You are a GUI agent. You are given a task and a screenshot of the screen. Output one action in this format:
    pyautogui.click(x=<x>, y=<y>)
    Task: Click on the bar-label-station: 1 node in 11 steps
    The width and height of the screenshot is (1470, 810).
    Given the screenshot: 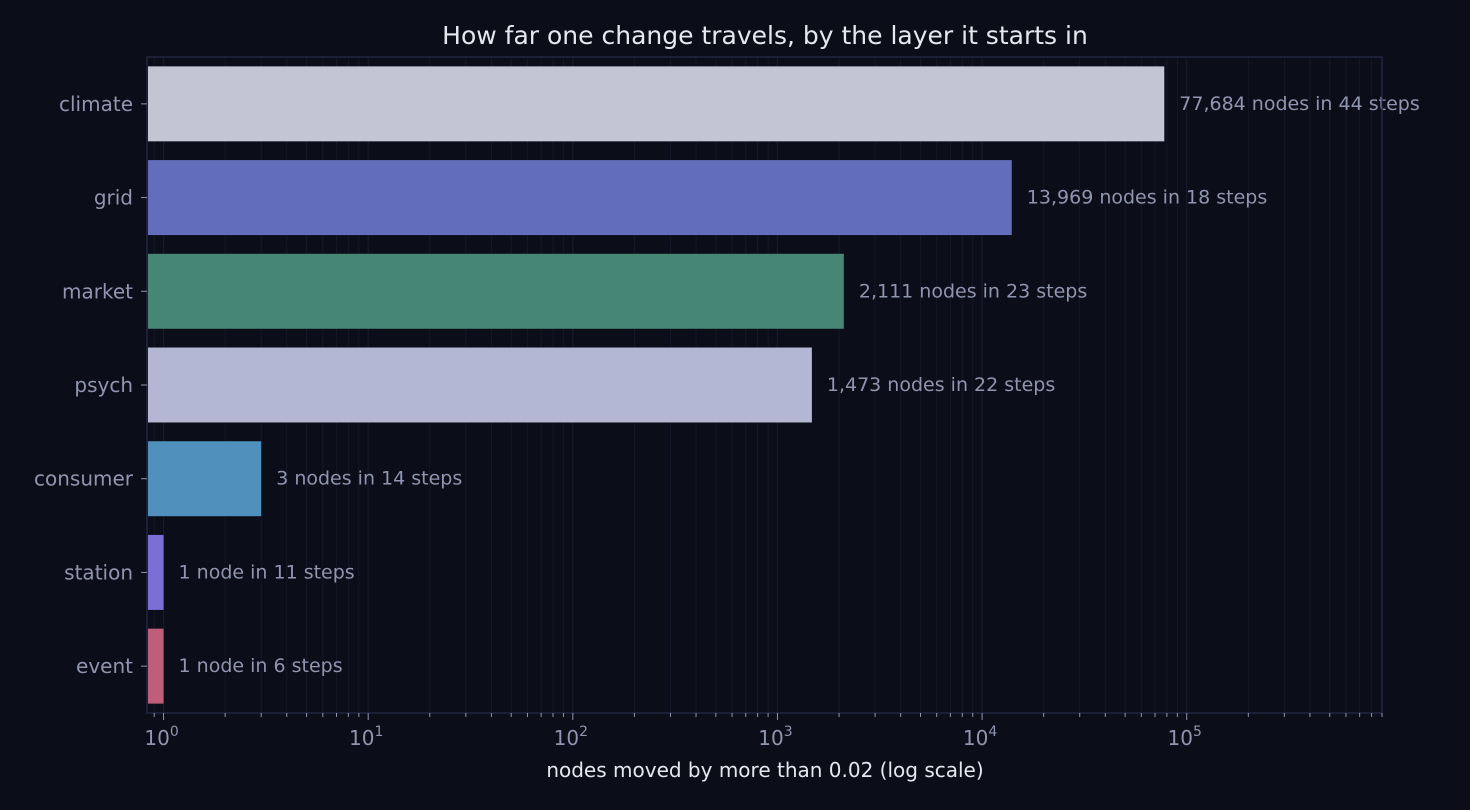 What is the action you would take?
    pyautogui.click(x=267, y=572)
    